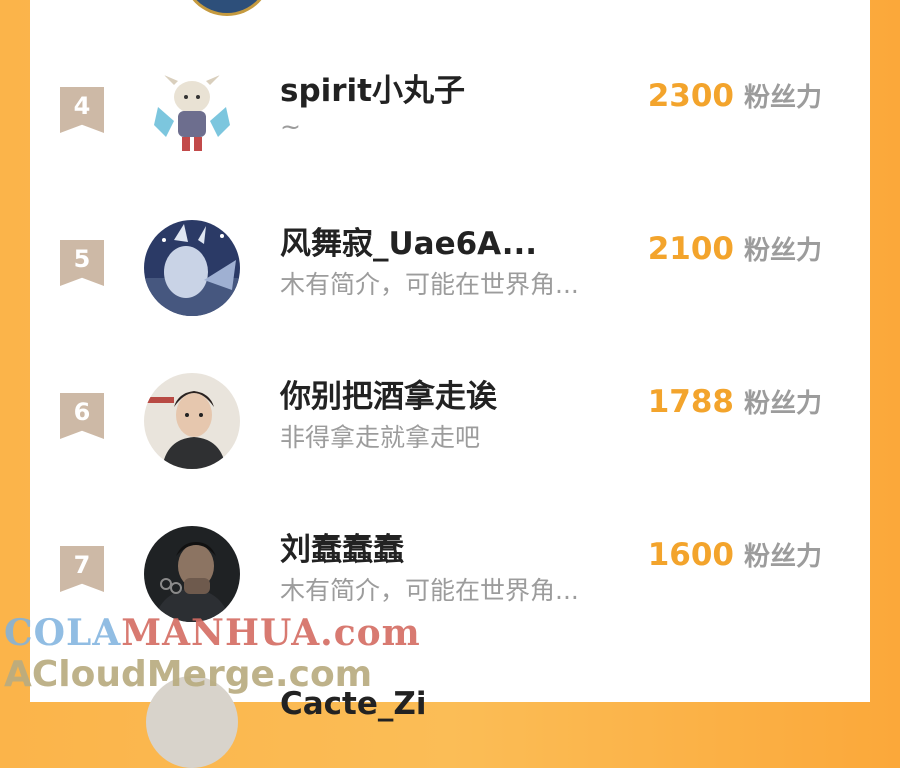 Image resolution: width=900 pixels, height=768 pixels. What do you see at coordinates (690, 249) in the screenshot?
I see `fans-number: 2100` at bounding box center [690, 249].